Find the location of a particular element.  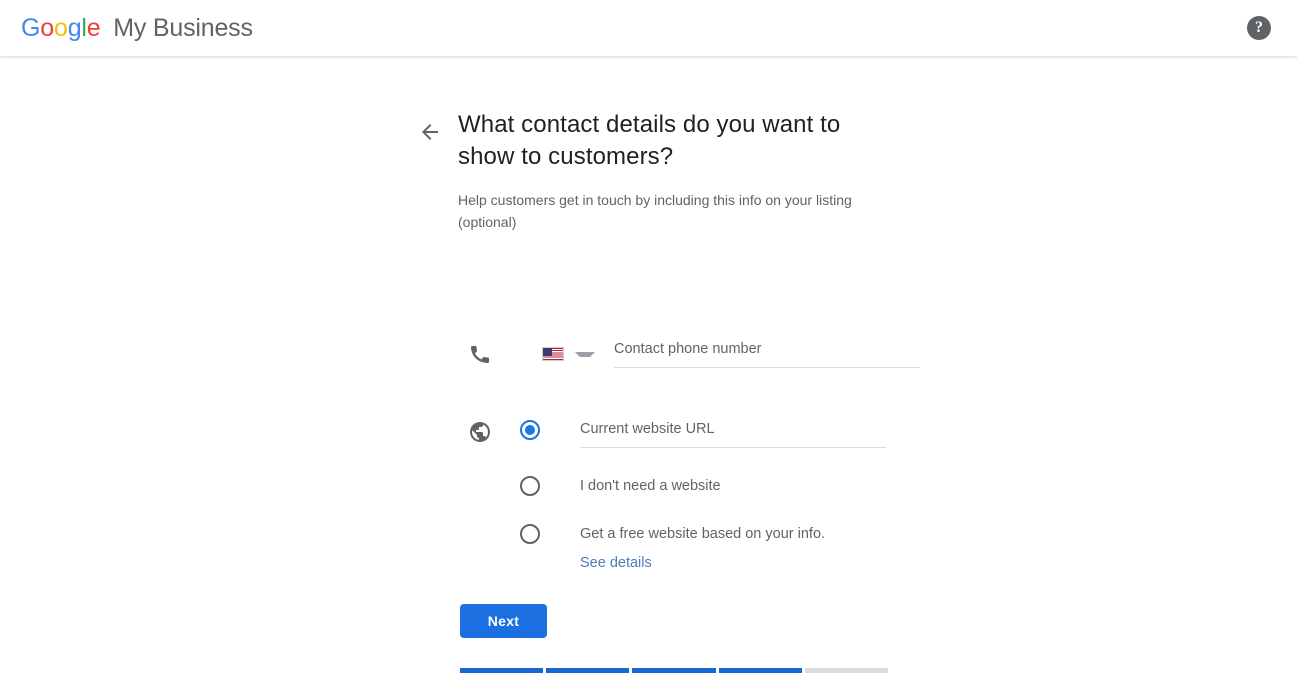

google-letter-g2: g is located at coordinates (74, 28).